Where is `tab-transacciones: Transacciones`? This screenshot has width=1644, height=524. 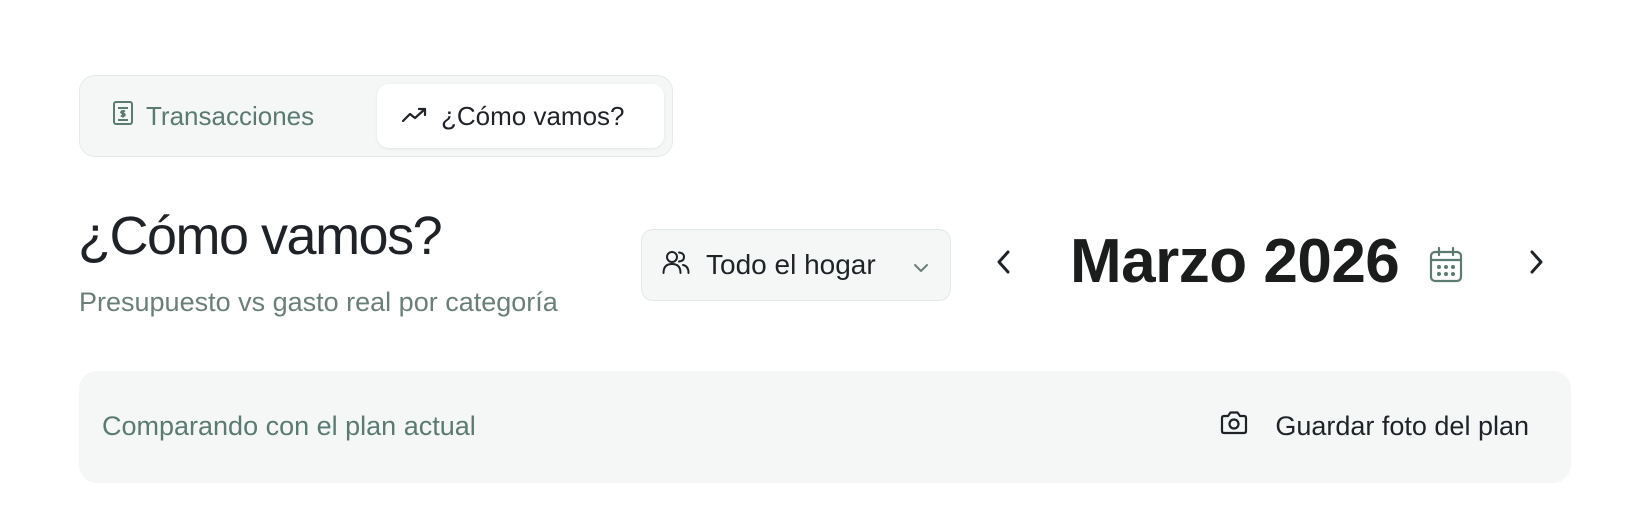
tab-transacciones: Transacciones is located at coordinates (230, 116).